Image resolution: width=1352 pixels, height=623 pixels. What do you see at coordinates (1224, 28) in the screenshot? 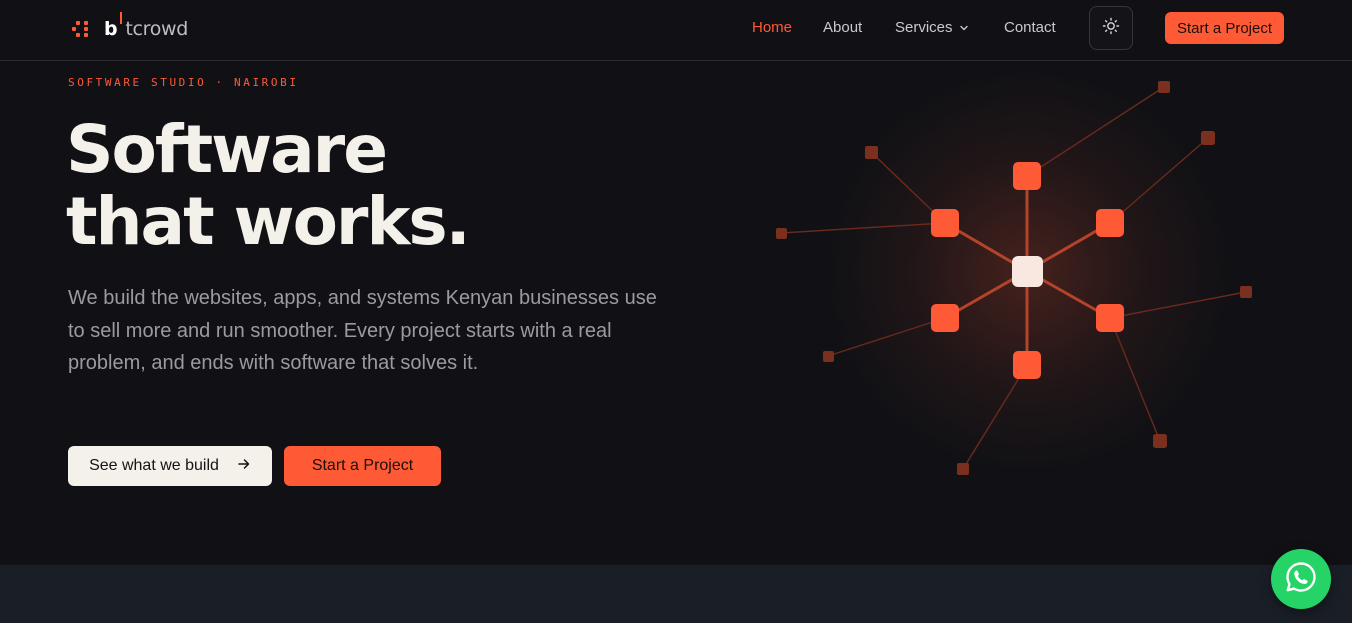
I see `header-start-project-button: Start a Project` at bounding box center [1224, 28].